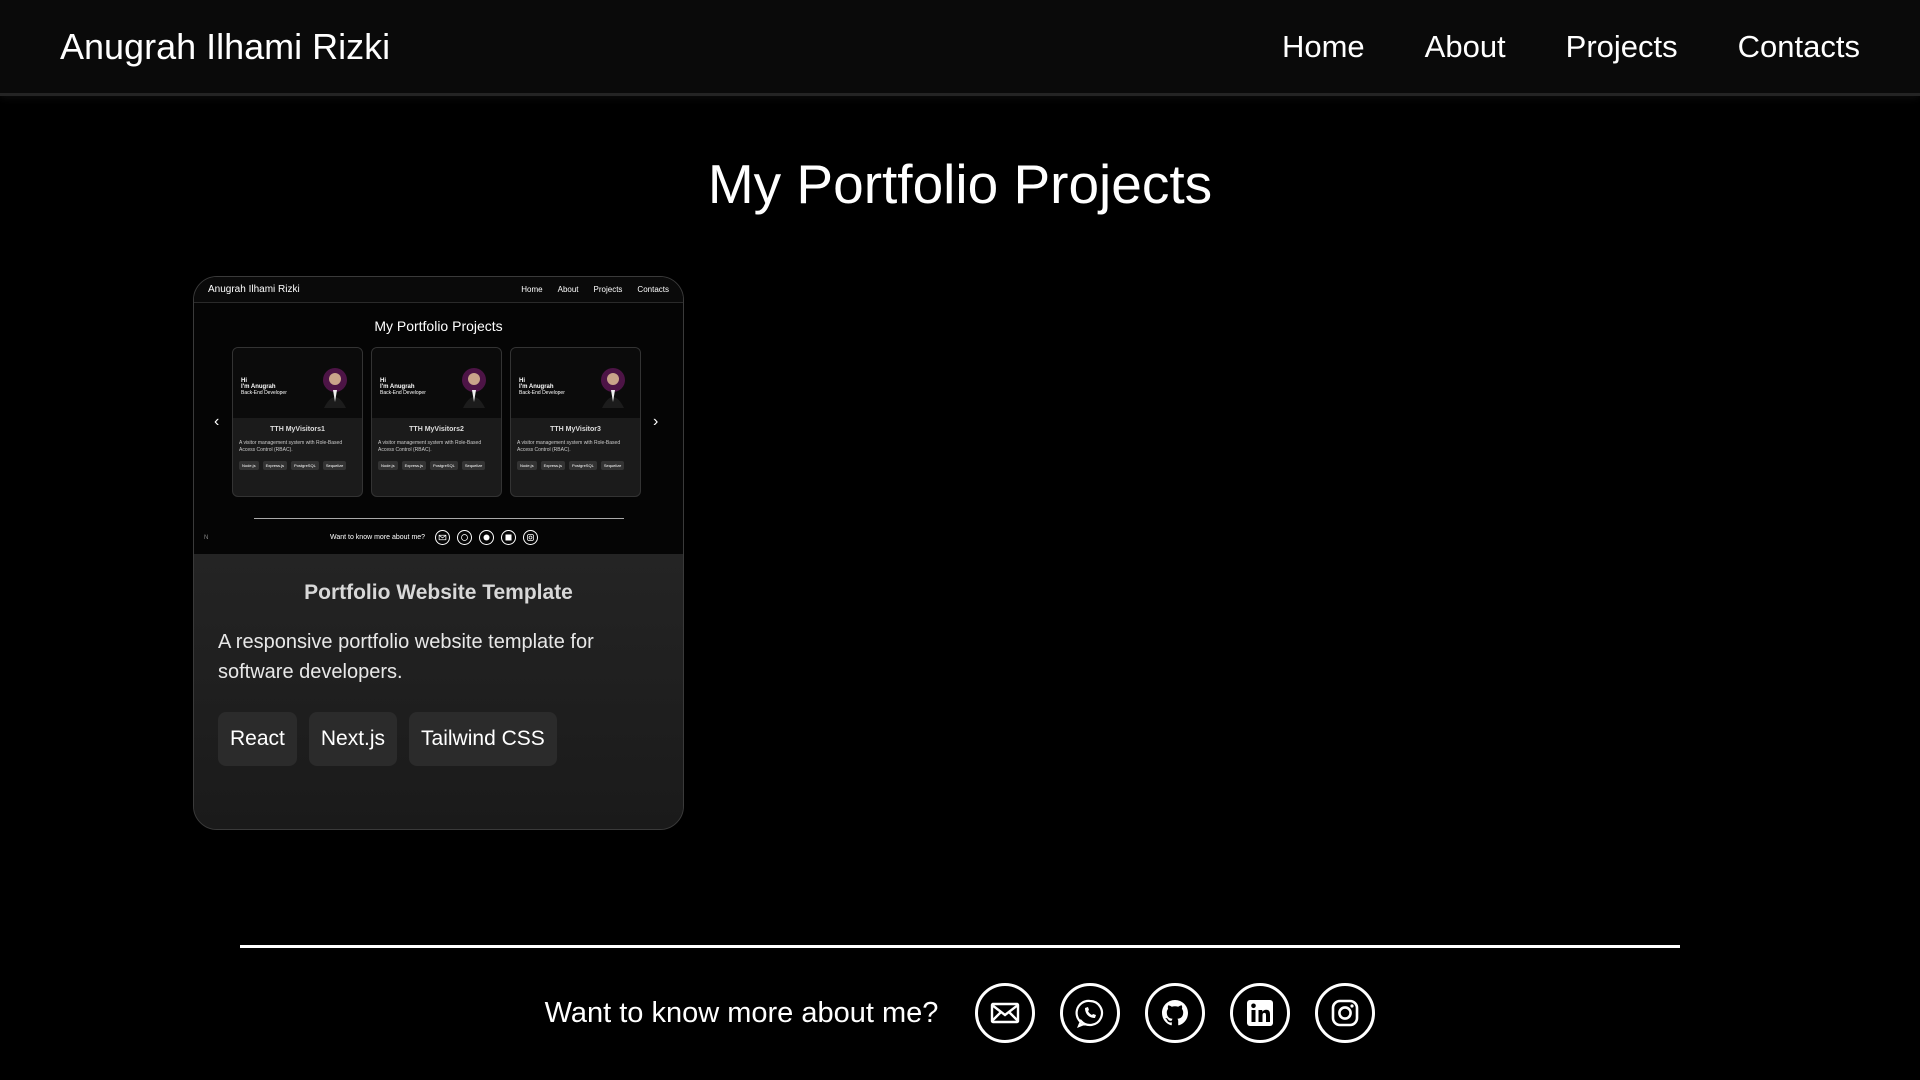  I want to click on thumbnail-instagram-icon, so click(531, 537).